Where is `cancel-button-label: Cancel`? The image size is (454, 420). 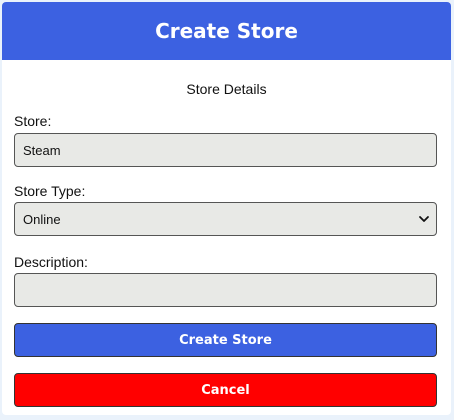 cancel-button-label: Cancel is located at coordinates (225, 390).